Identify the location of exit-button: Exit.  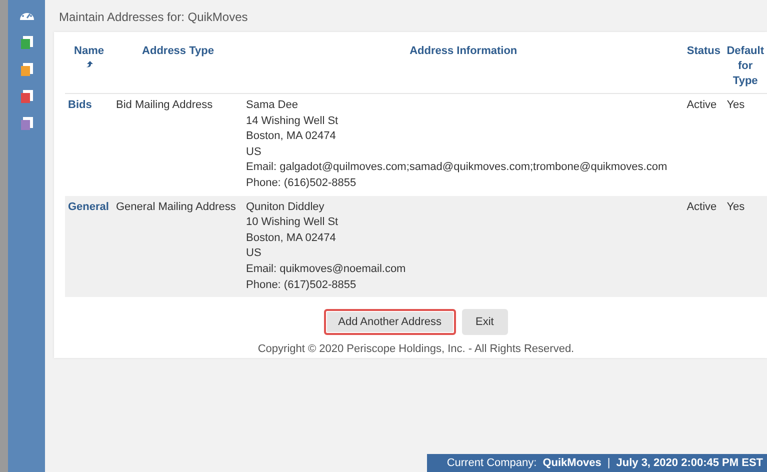
(485, 322).